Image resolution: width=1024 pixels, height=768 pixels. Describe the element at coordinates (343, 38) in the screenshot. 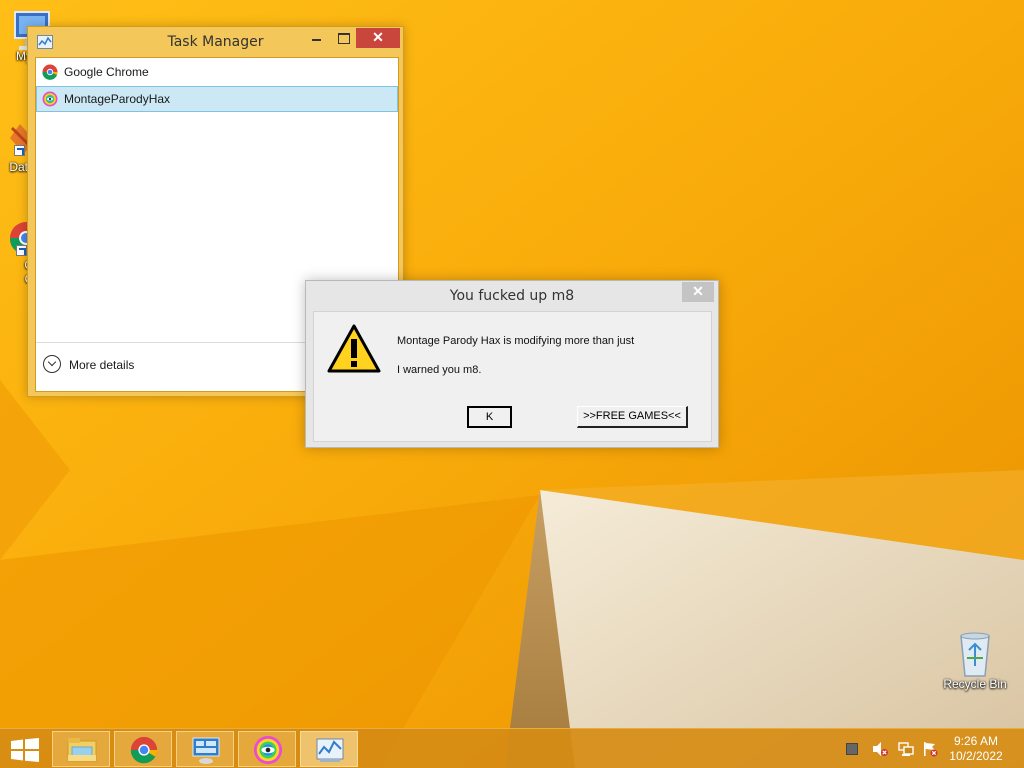

I see `maximize-button` at that location.